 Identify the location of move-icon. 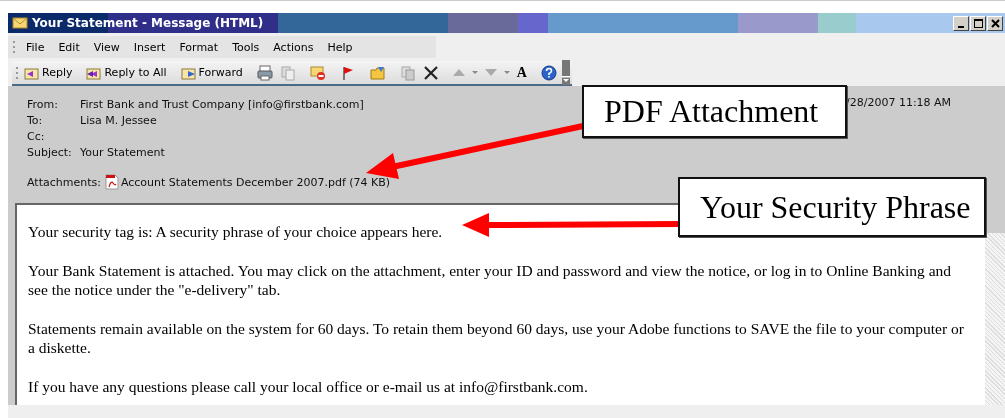
(407, 72).